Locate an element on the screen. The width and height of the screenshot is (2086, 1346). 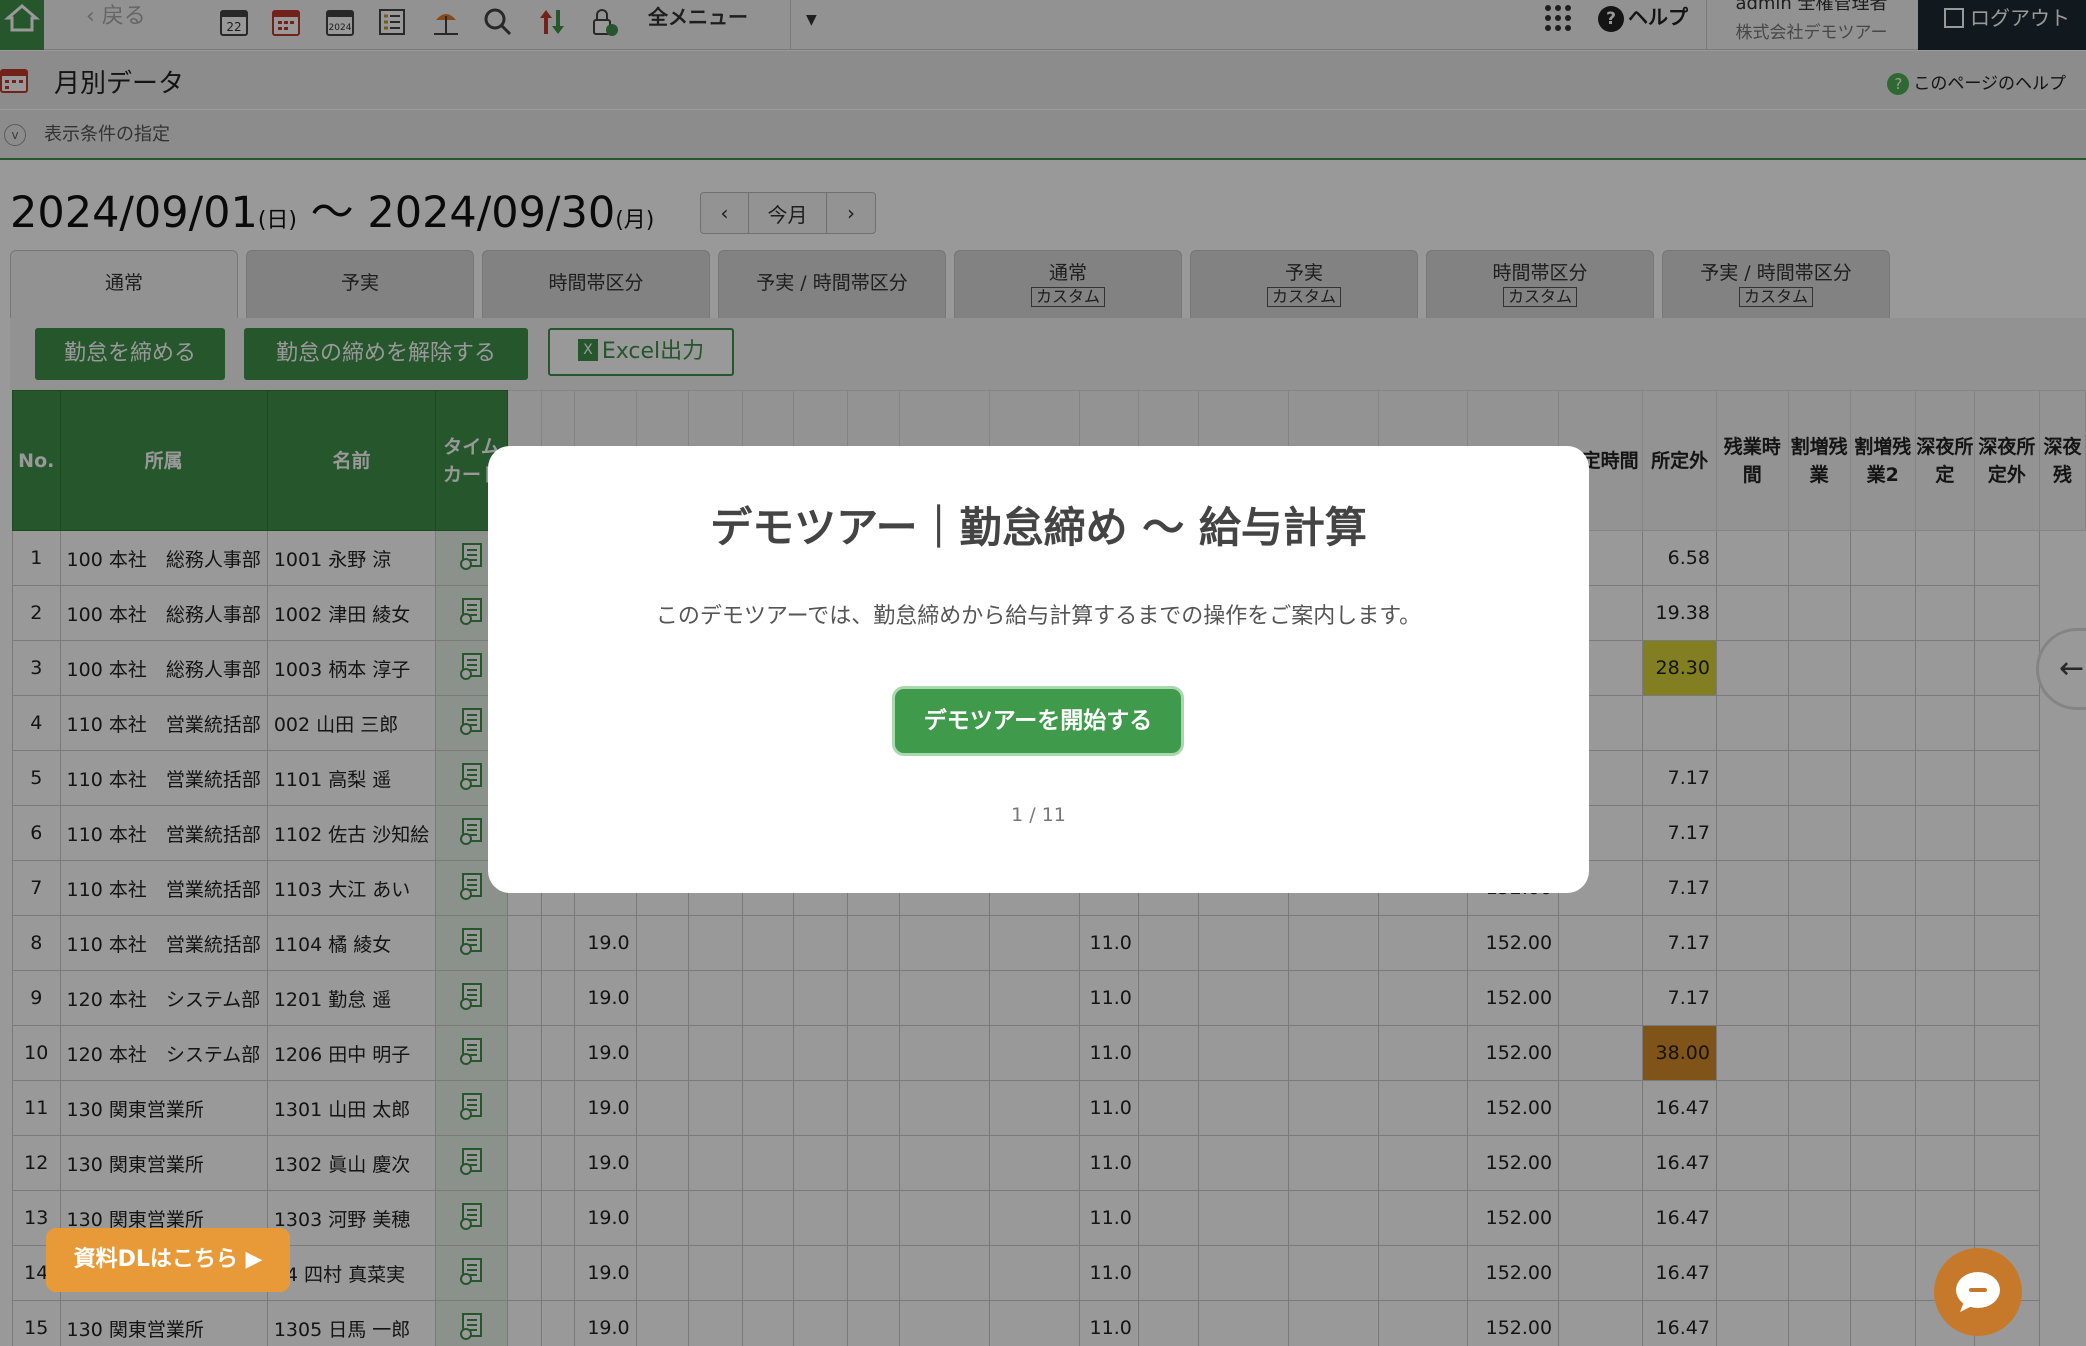
modal-title: デモツアー｜勤怠締め 〜 給与計算 is located at coordinates (1038, 527).